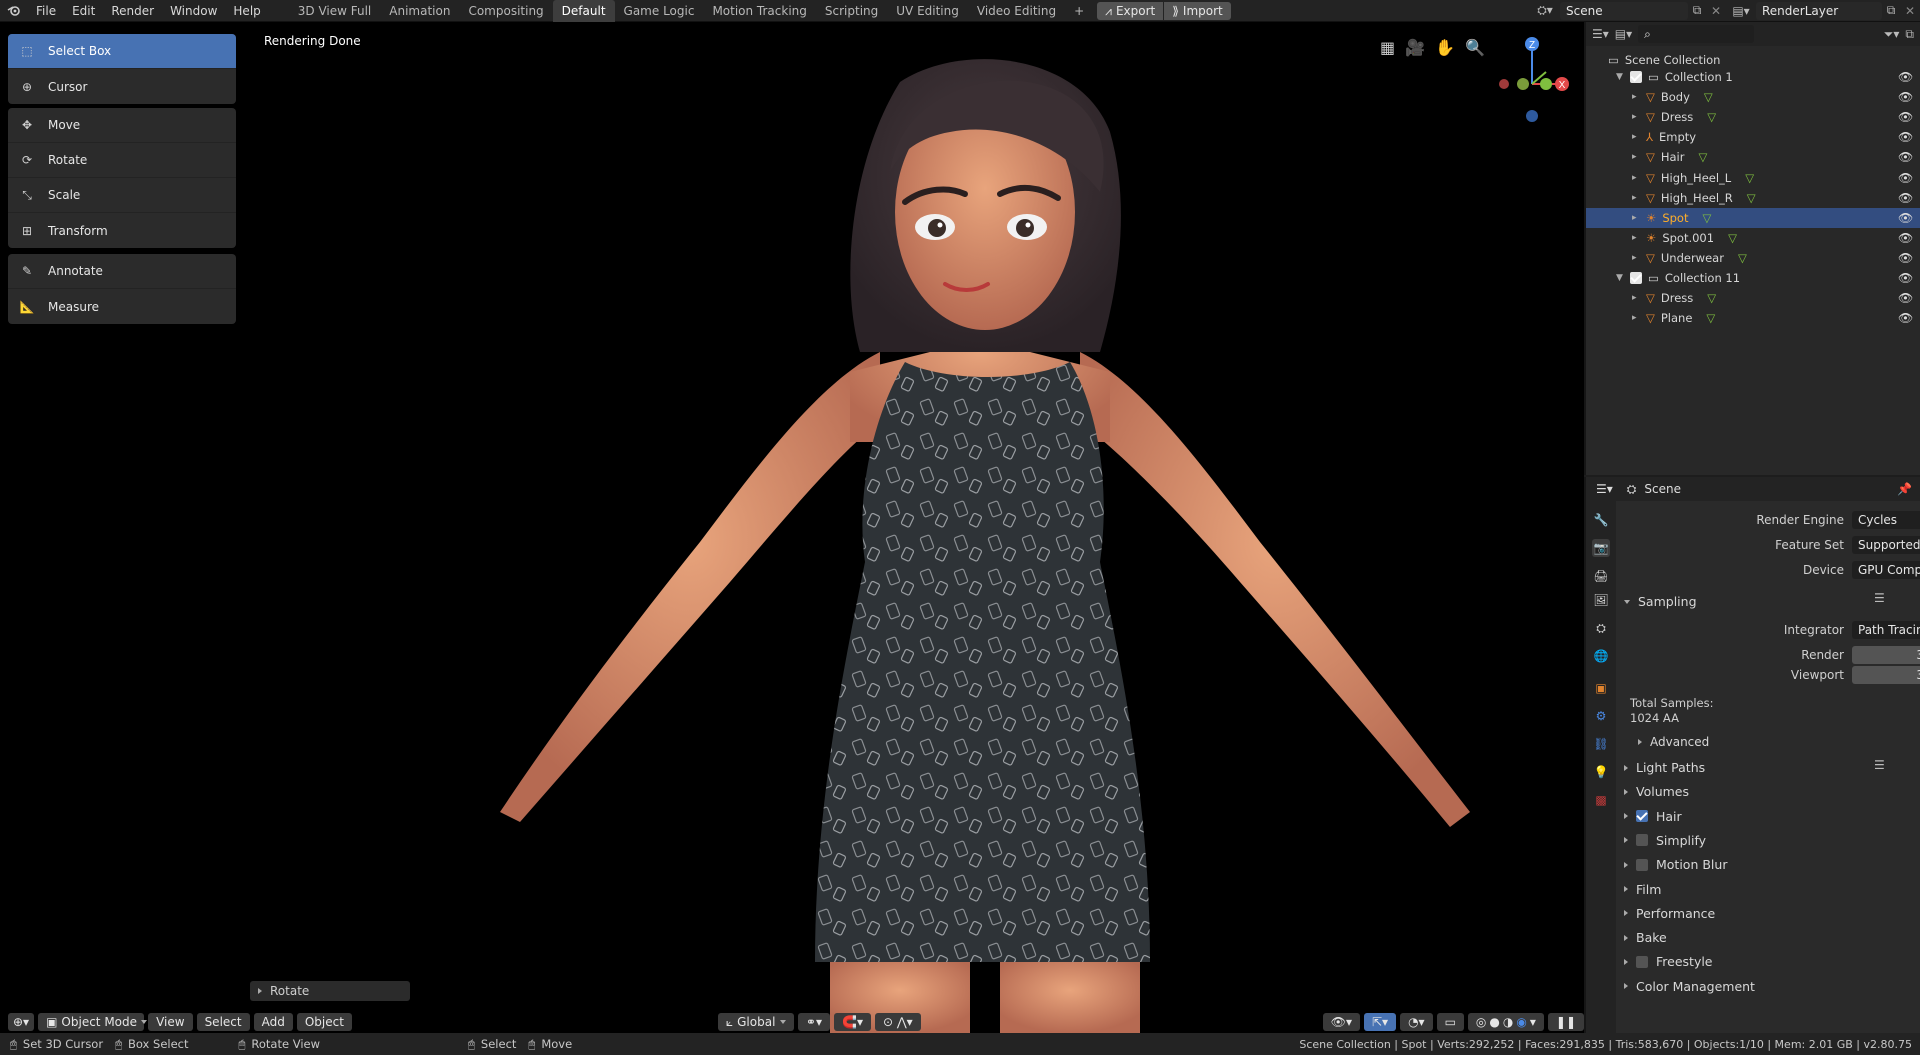 This screenshot has height=1055, width=1920. Describe the element at coordinates (1415, 47) in the screenshot. I see `camera-view-icon: 🎥` at that location.